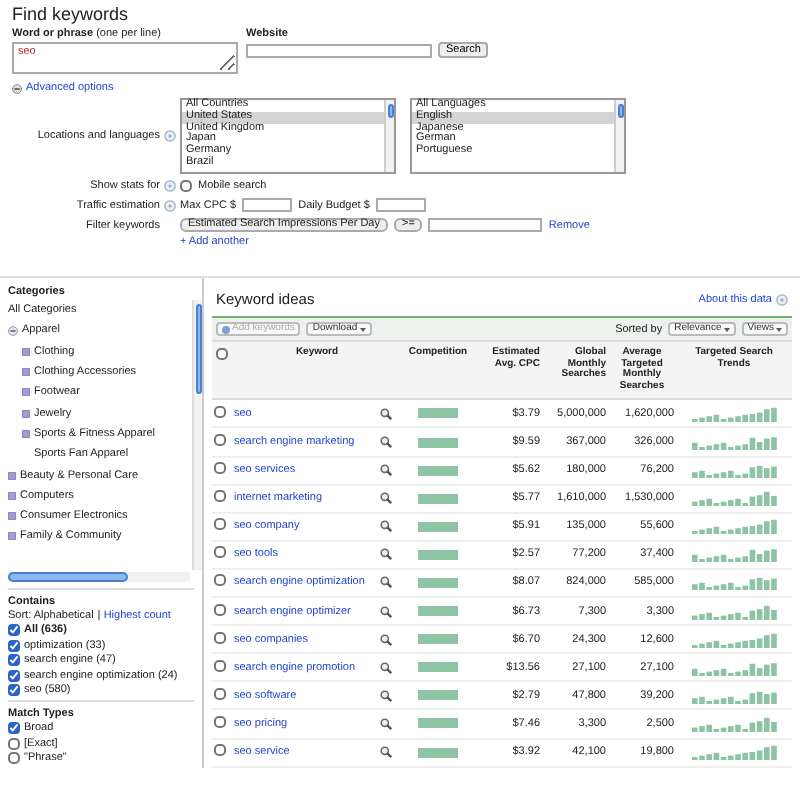 This screenshot has height=804, width=800. What do you see at coordinates (400, 205) in the screenshot?
I see `daily-budget-input` at bounding box center [400, 205].